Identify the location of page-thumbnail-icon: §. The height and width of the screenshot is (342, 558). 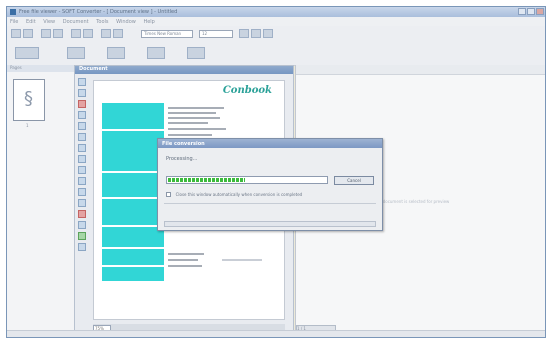
(28, 98).